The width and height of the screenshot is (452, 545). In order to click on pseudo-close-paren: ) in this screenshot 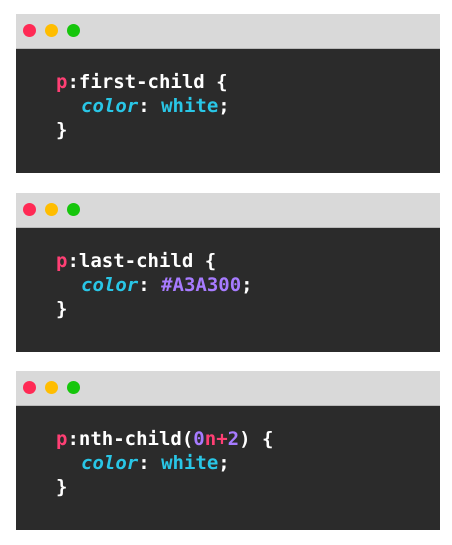, I will do `click(245, 439)`.